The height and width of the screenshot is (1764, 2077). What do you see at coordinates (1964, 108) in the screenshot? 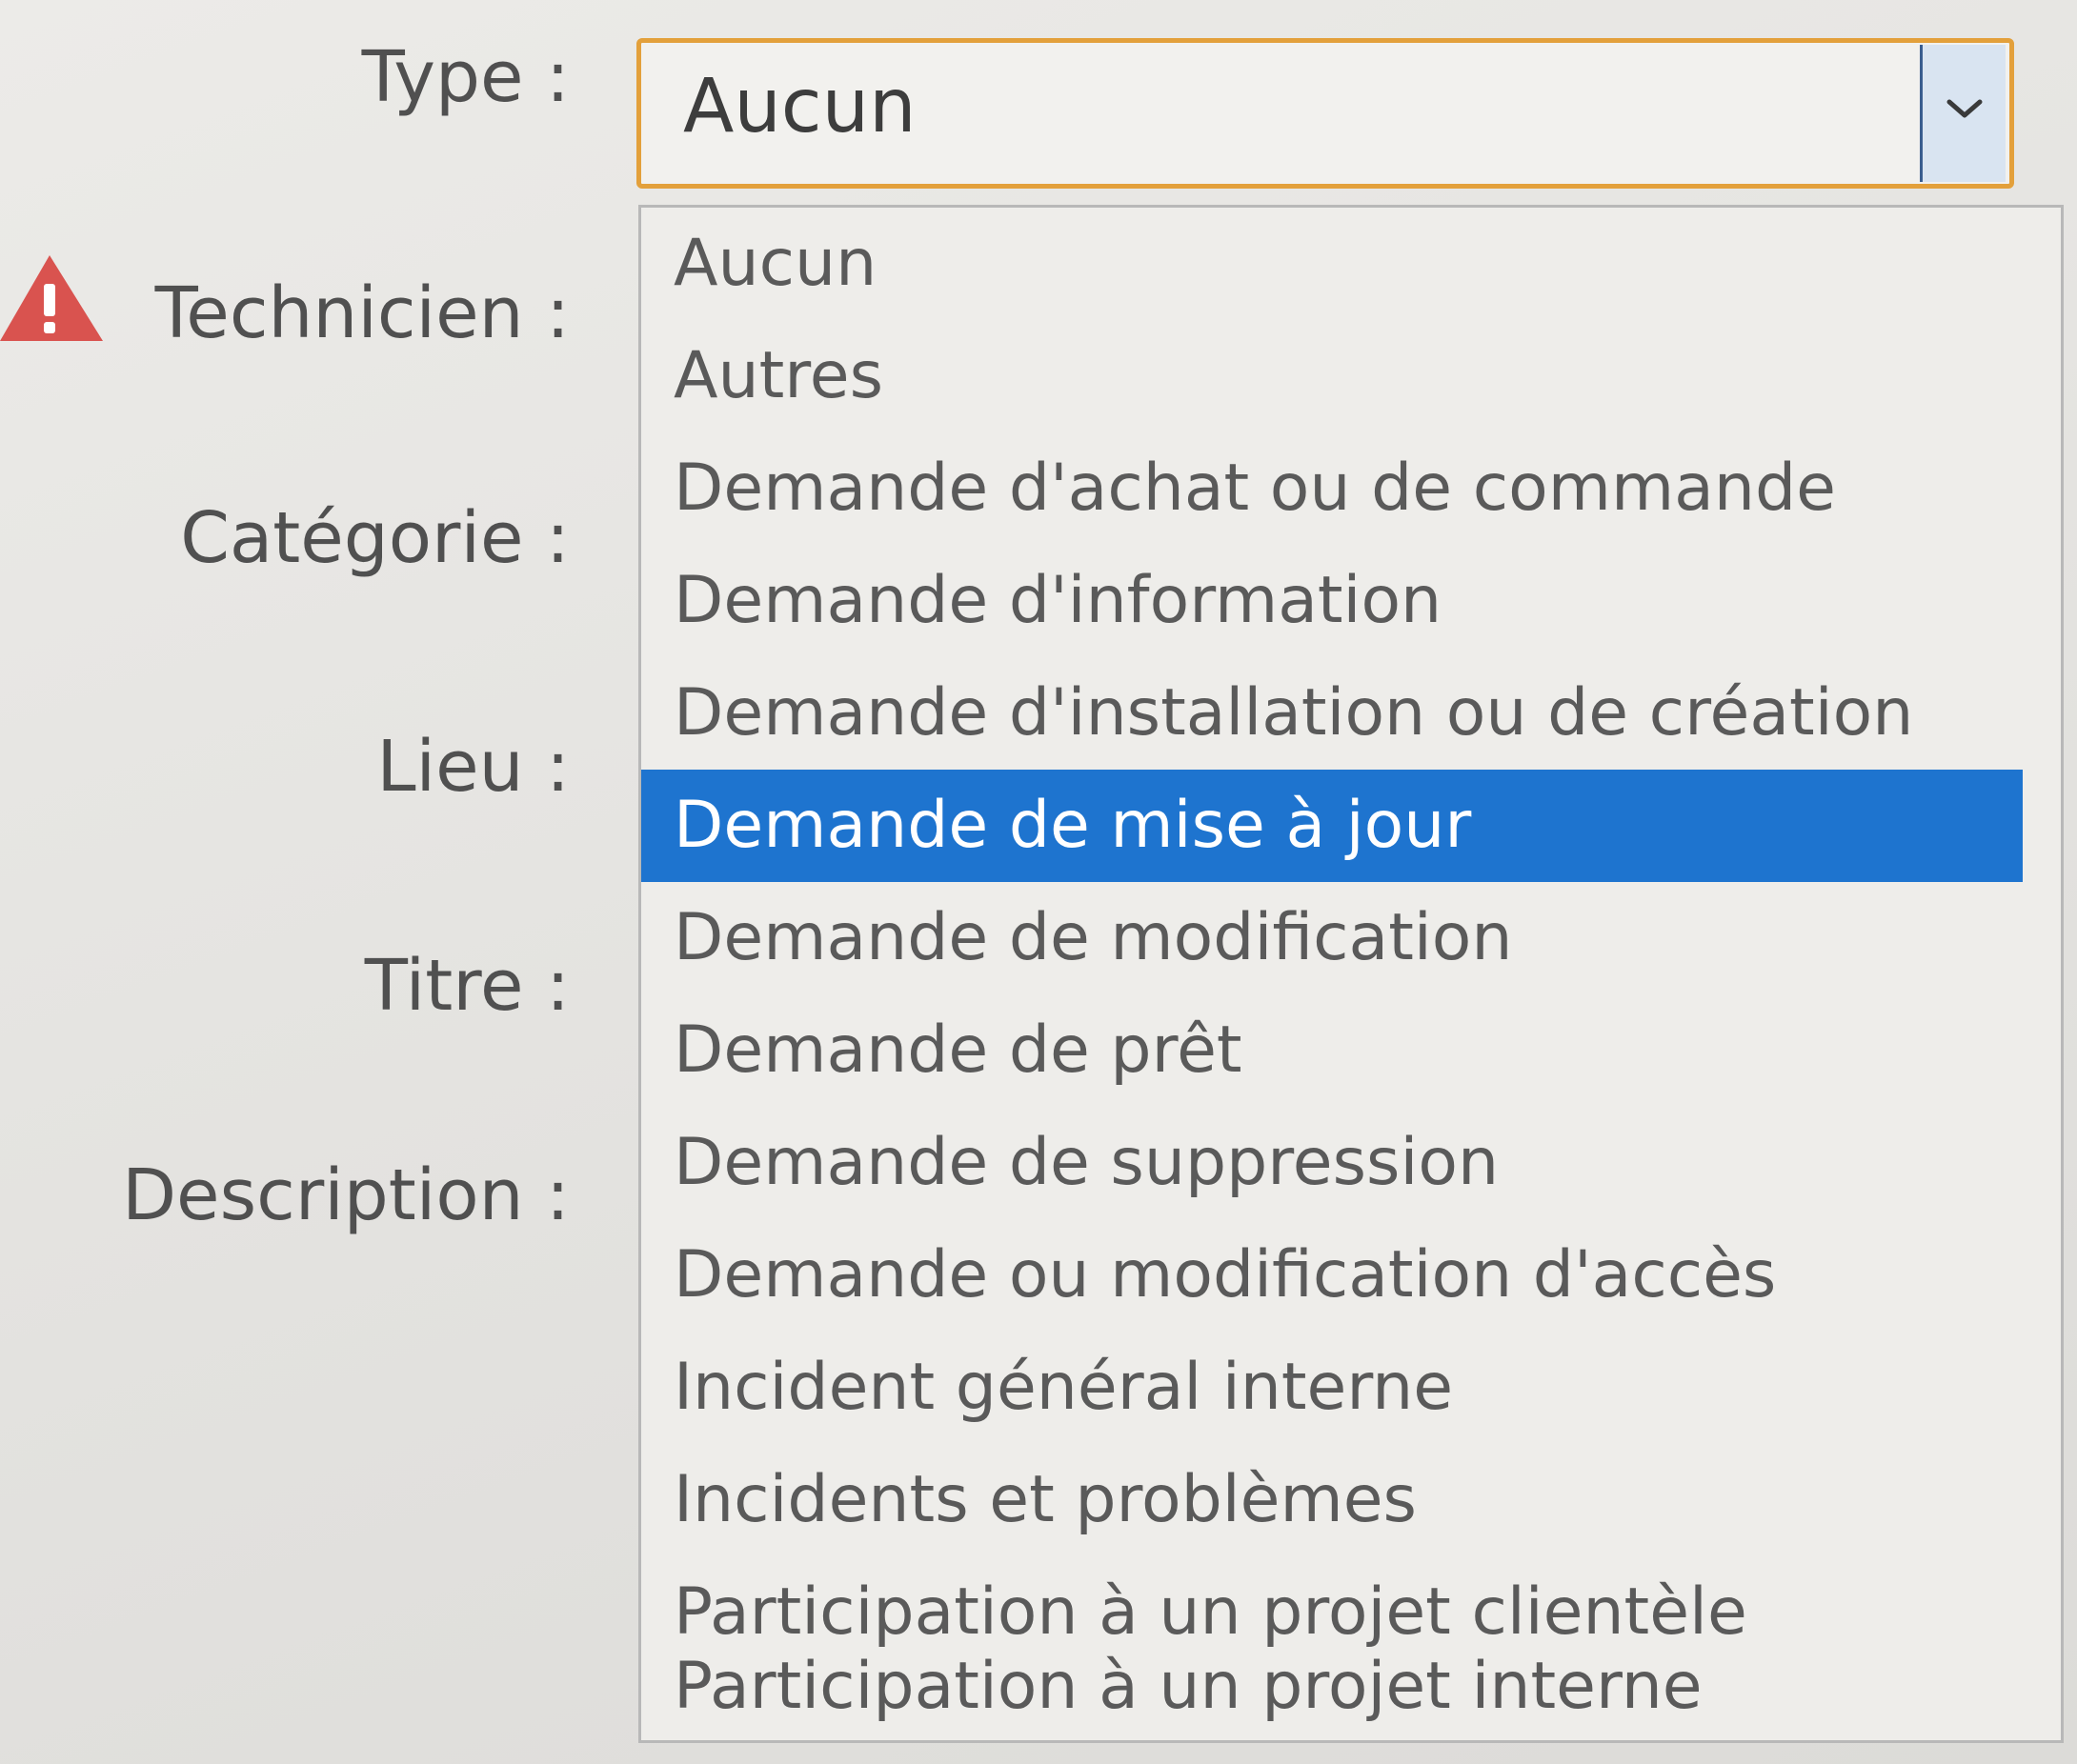
I see `chevron-down-icon` at bounding box center [1964, 108].